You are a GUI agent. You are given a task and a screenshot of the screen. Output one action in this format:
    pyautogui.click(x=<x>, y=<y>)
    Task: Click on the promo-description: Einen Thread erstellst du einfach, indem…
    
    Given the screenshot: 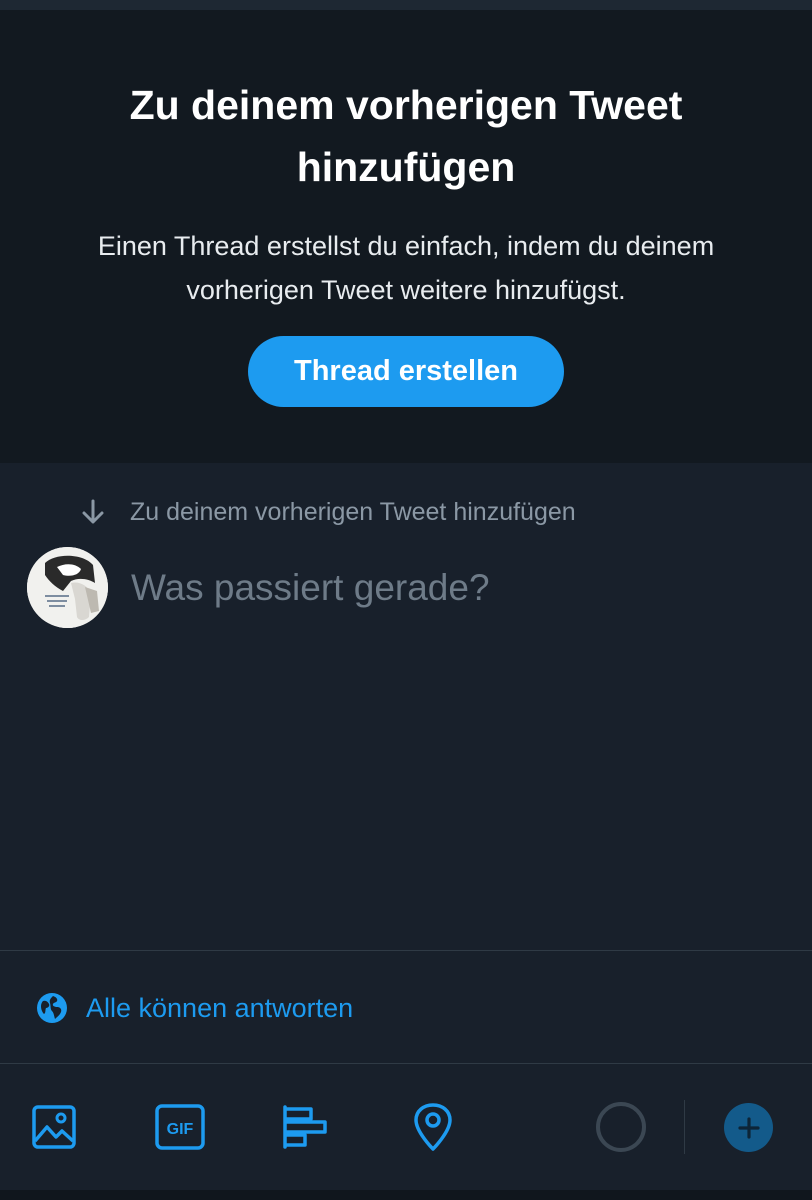 What is the action you would take?
    pyautogui.click(x=406, y=268)
    